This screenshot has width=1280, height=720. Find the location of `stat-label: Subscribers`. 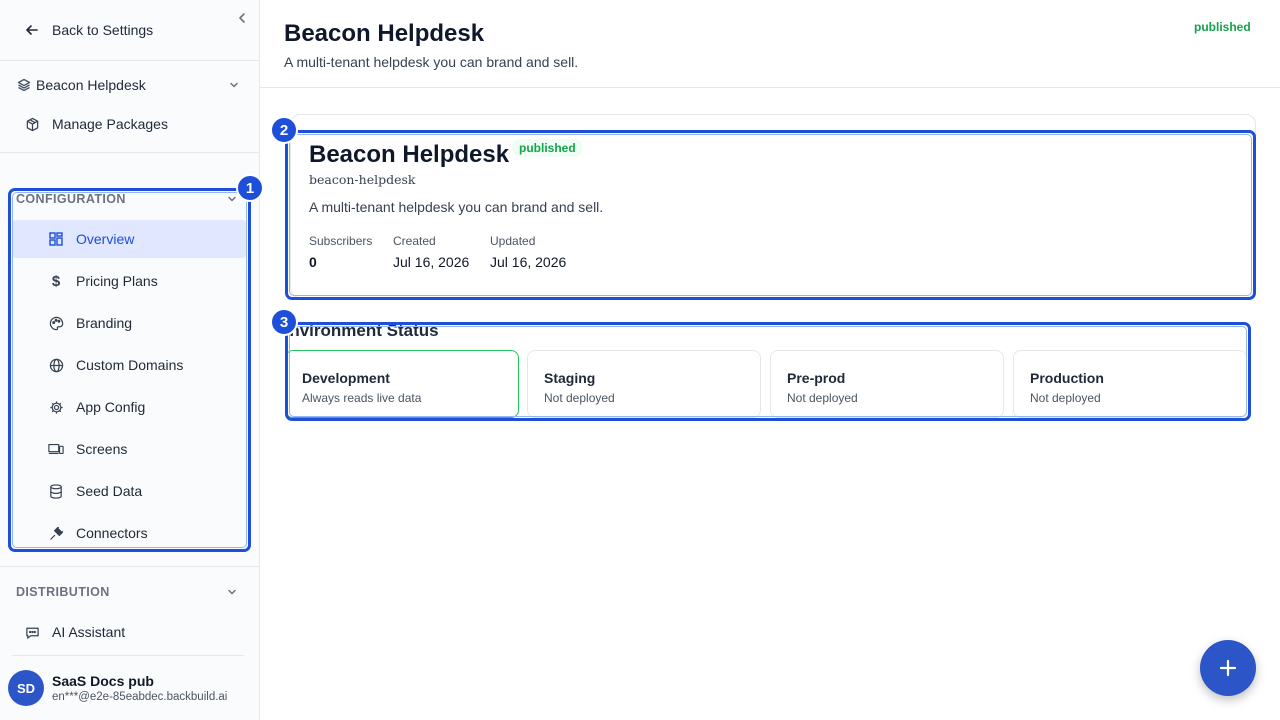

stat-label: Subscribers is located at coordinates (341, 241).